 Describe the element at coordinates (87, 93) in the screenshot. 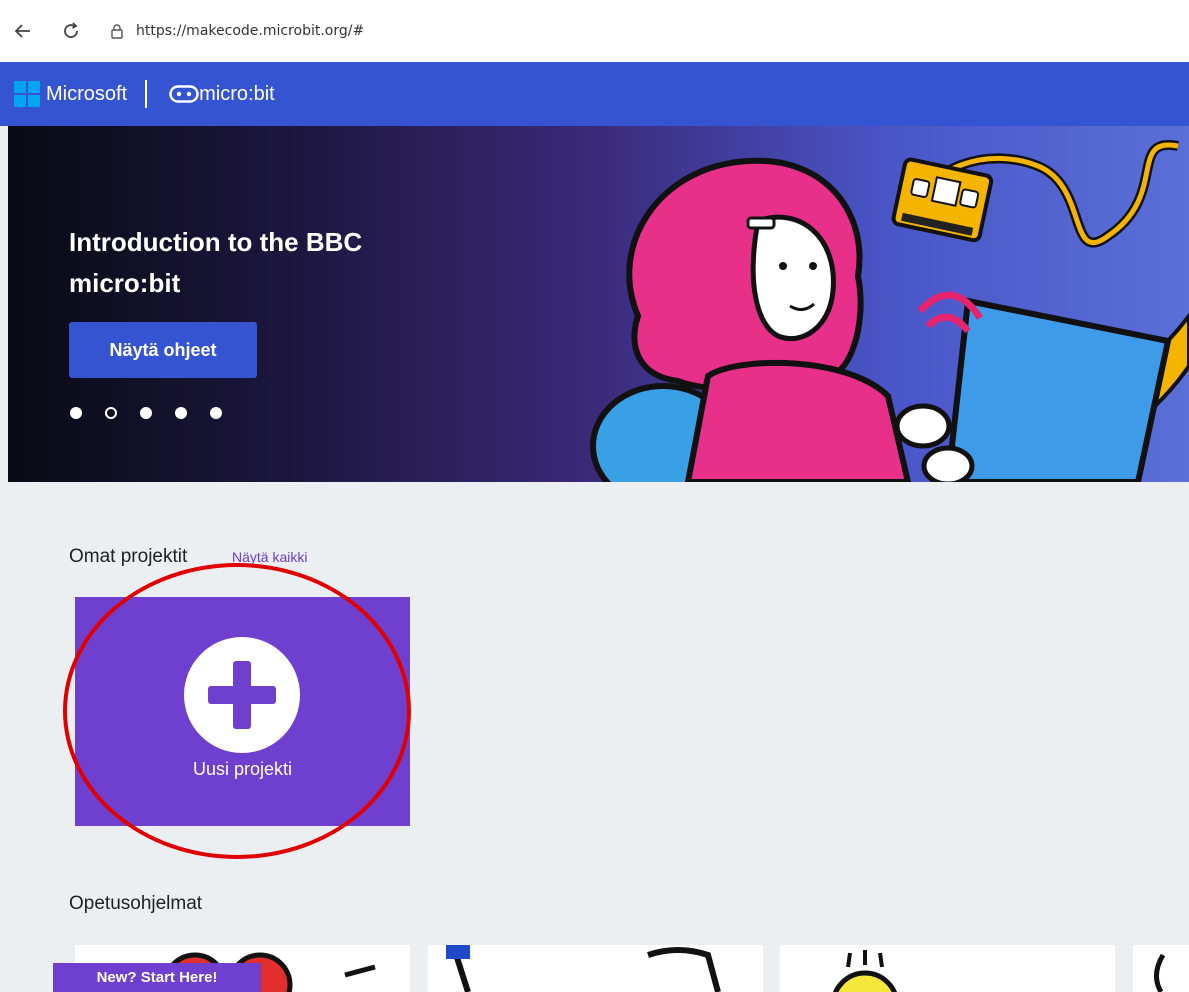

I see `microsoft-label: Microsoft` at that location.